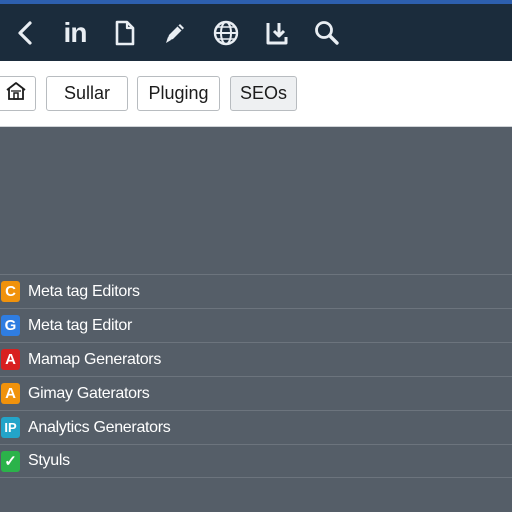  I want to click on list-item-badge: G, so click(10, 325).